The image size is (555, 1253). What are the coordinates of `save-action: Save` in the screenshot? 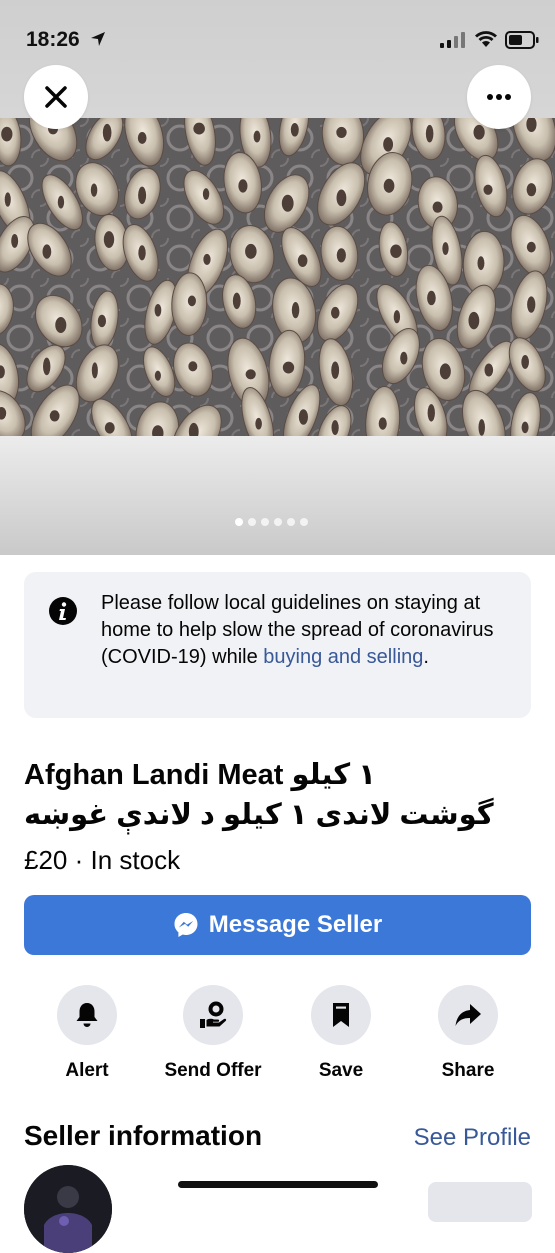 It's located at (341, 1033).